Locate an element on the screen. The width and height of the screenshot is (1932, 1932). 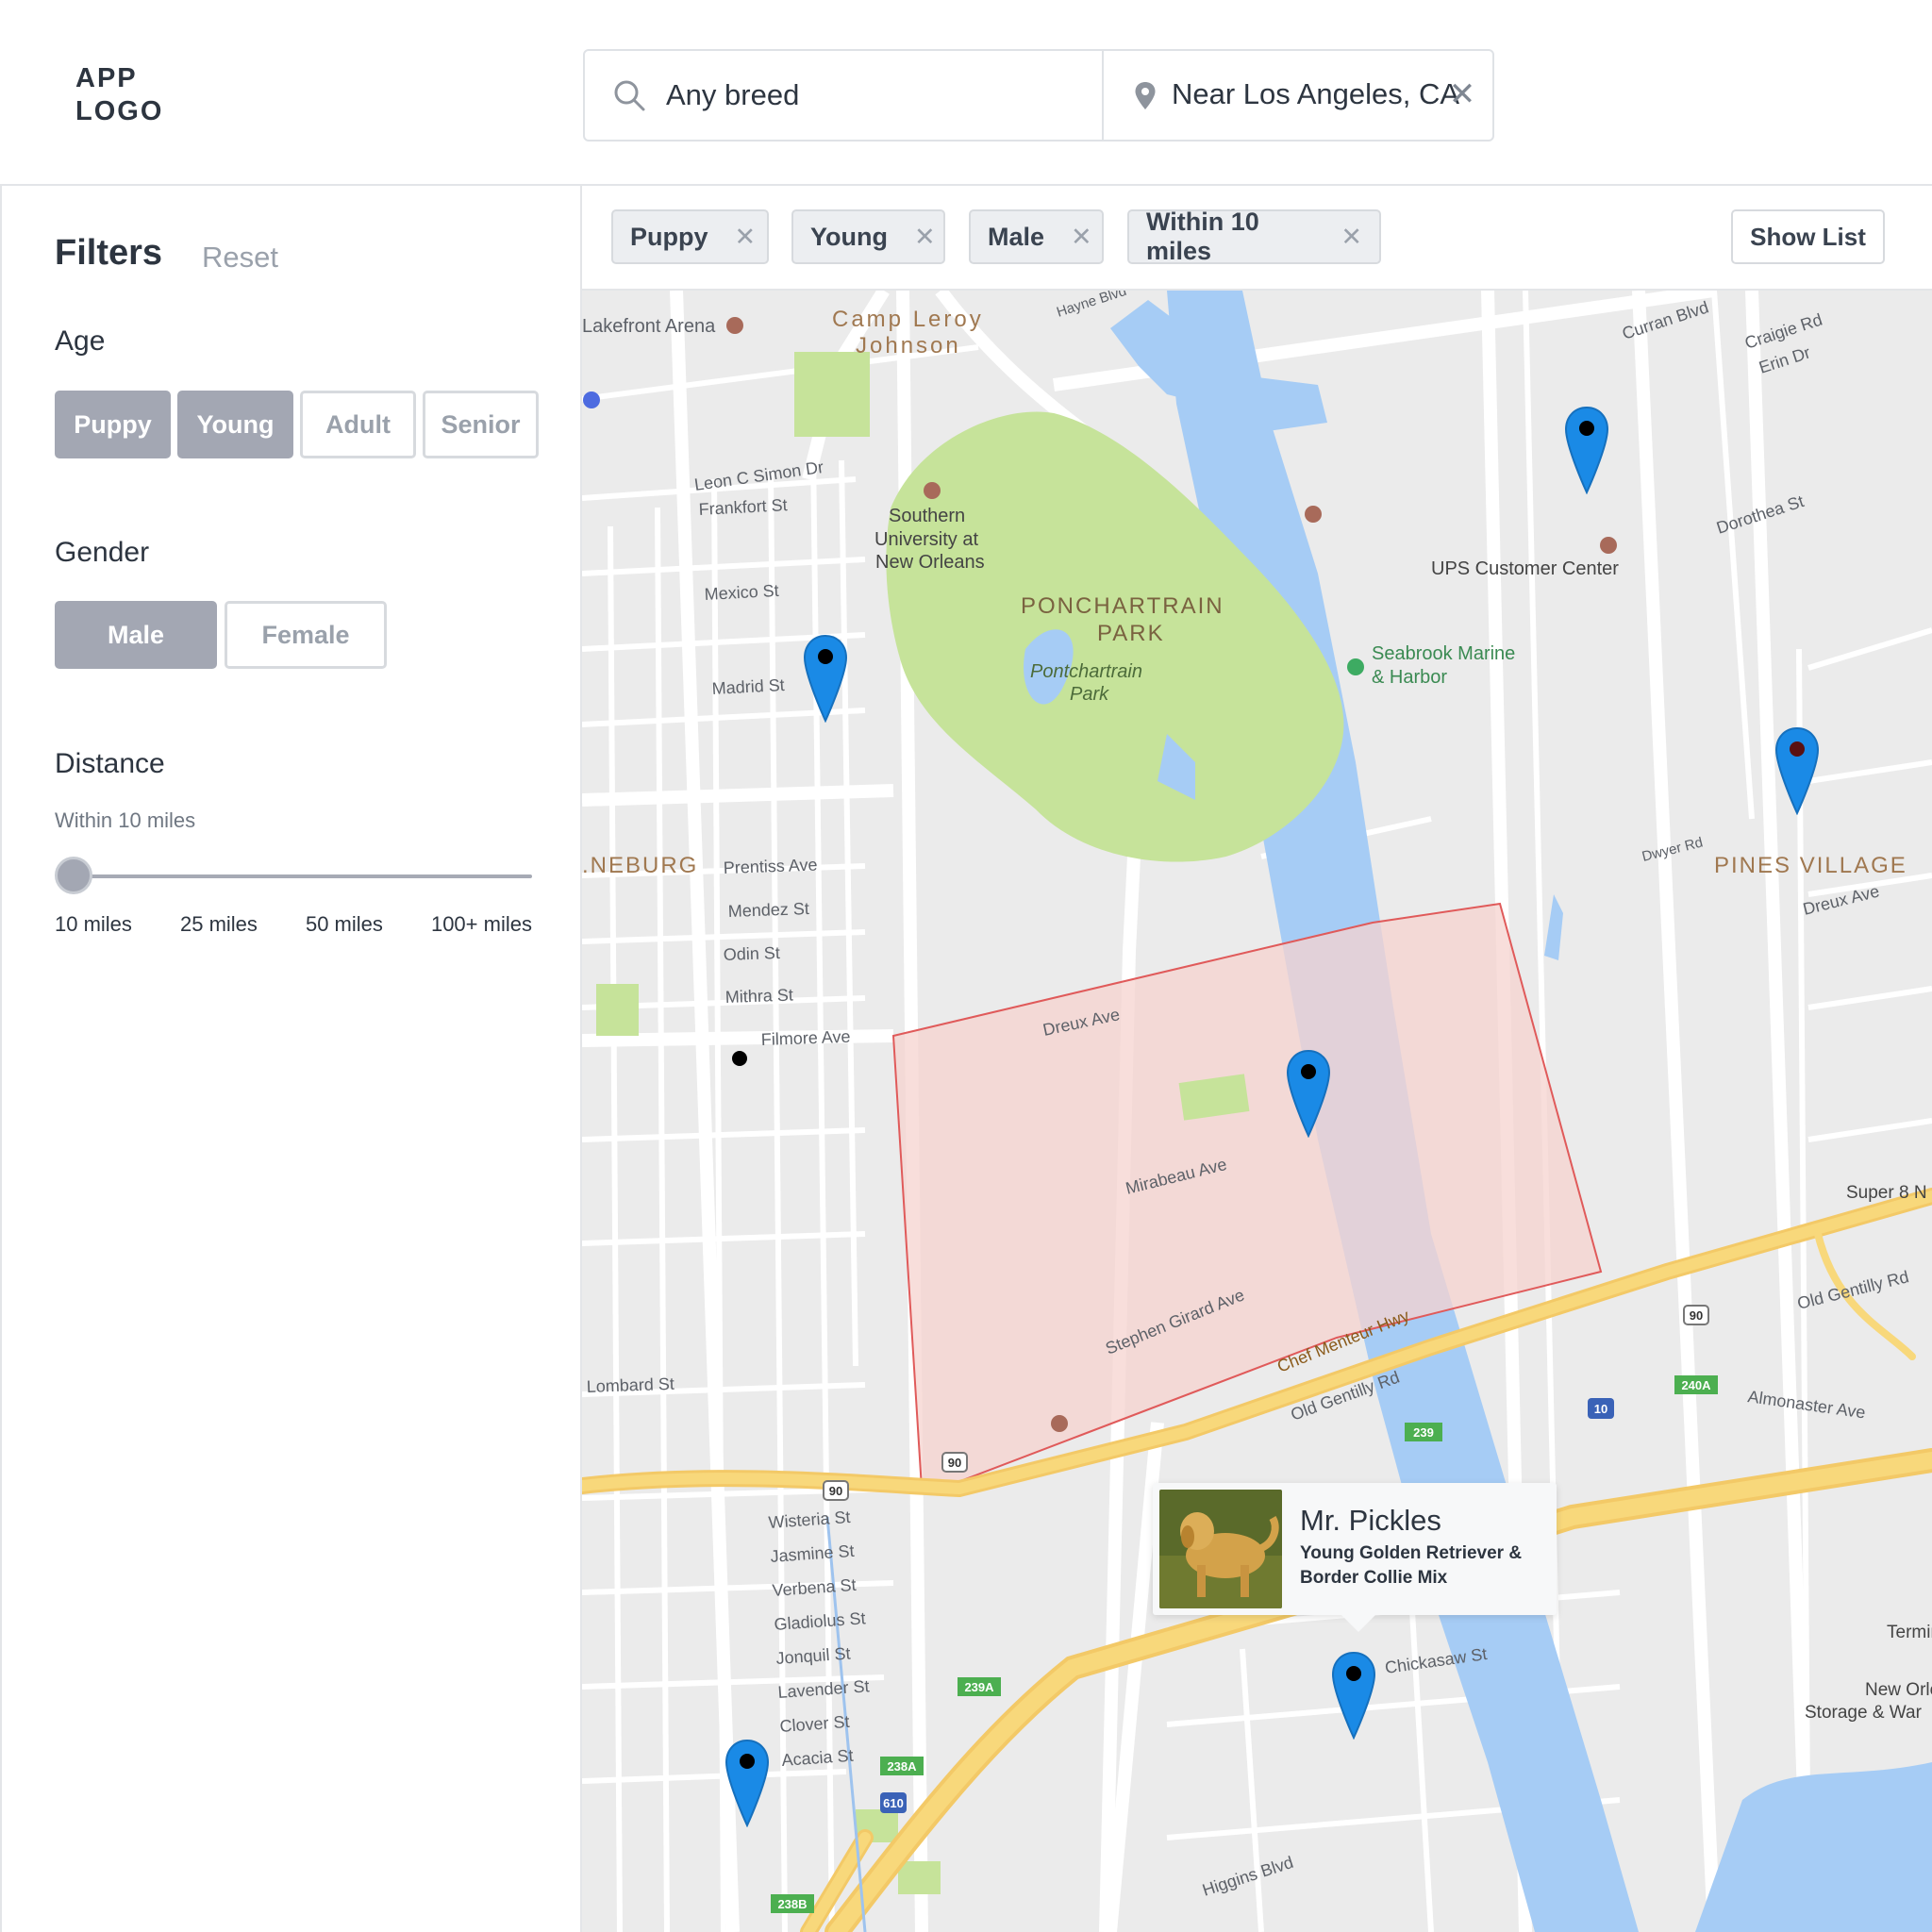
chip-label: Puppy is located at coordinates (669, 236).